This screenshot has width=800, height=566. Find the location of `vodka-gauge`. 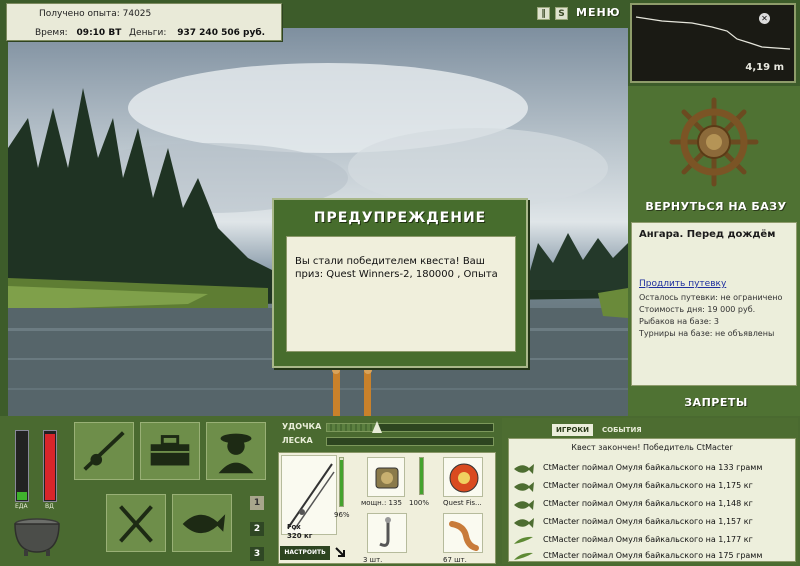

vodka-gauge is located at coordinates (50, 466).